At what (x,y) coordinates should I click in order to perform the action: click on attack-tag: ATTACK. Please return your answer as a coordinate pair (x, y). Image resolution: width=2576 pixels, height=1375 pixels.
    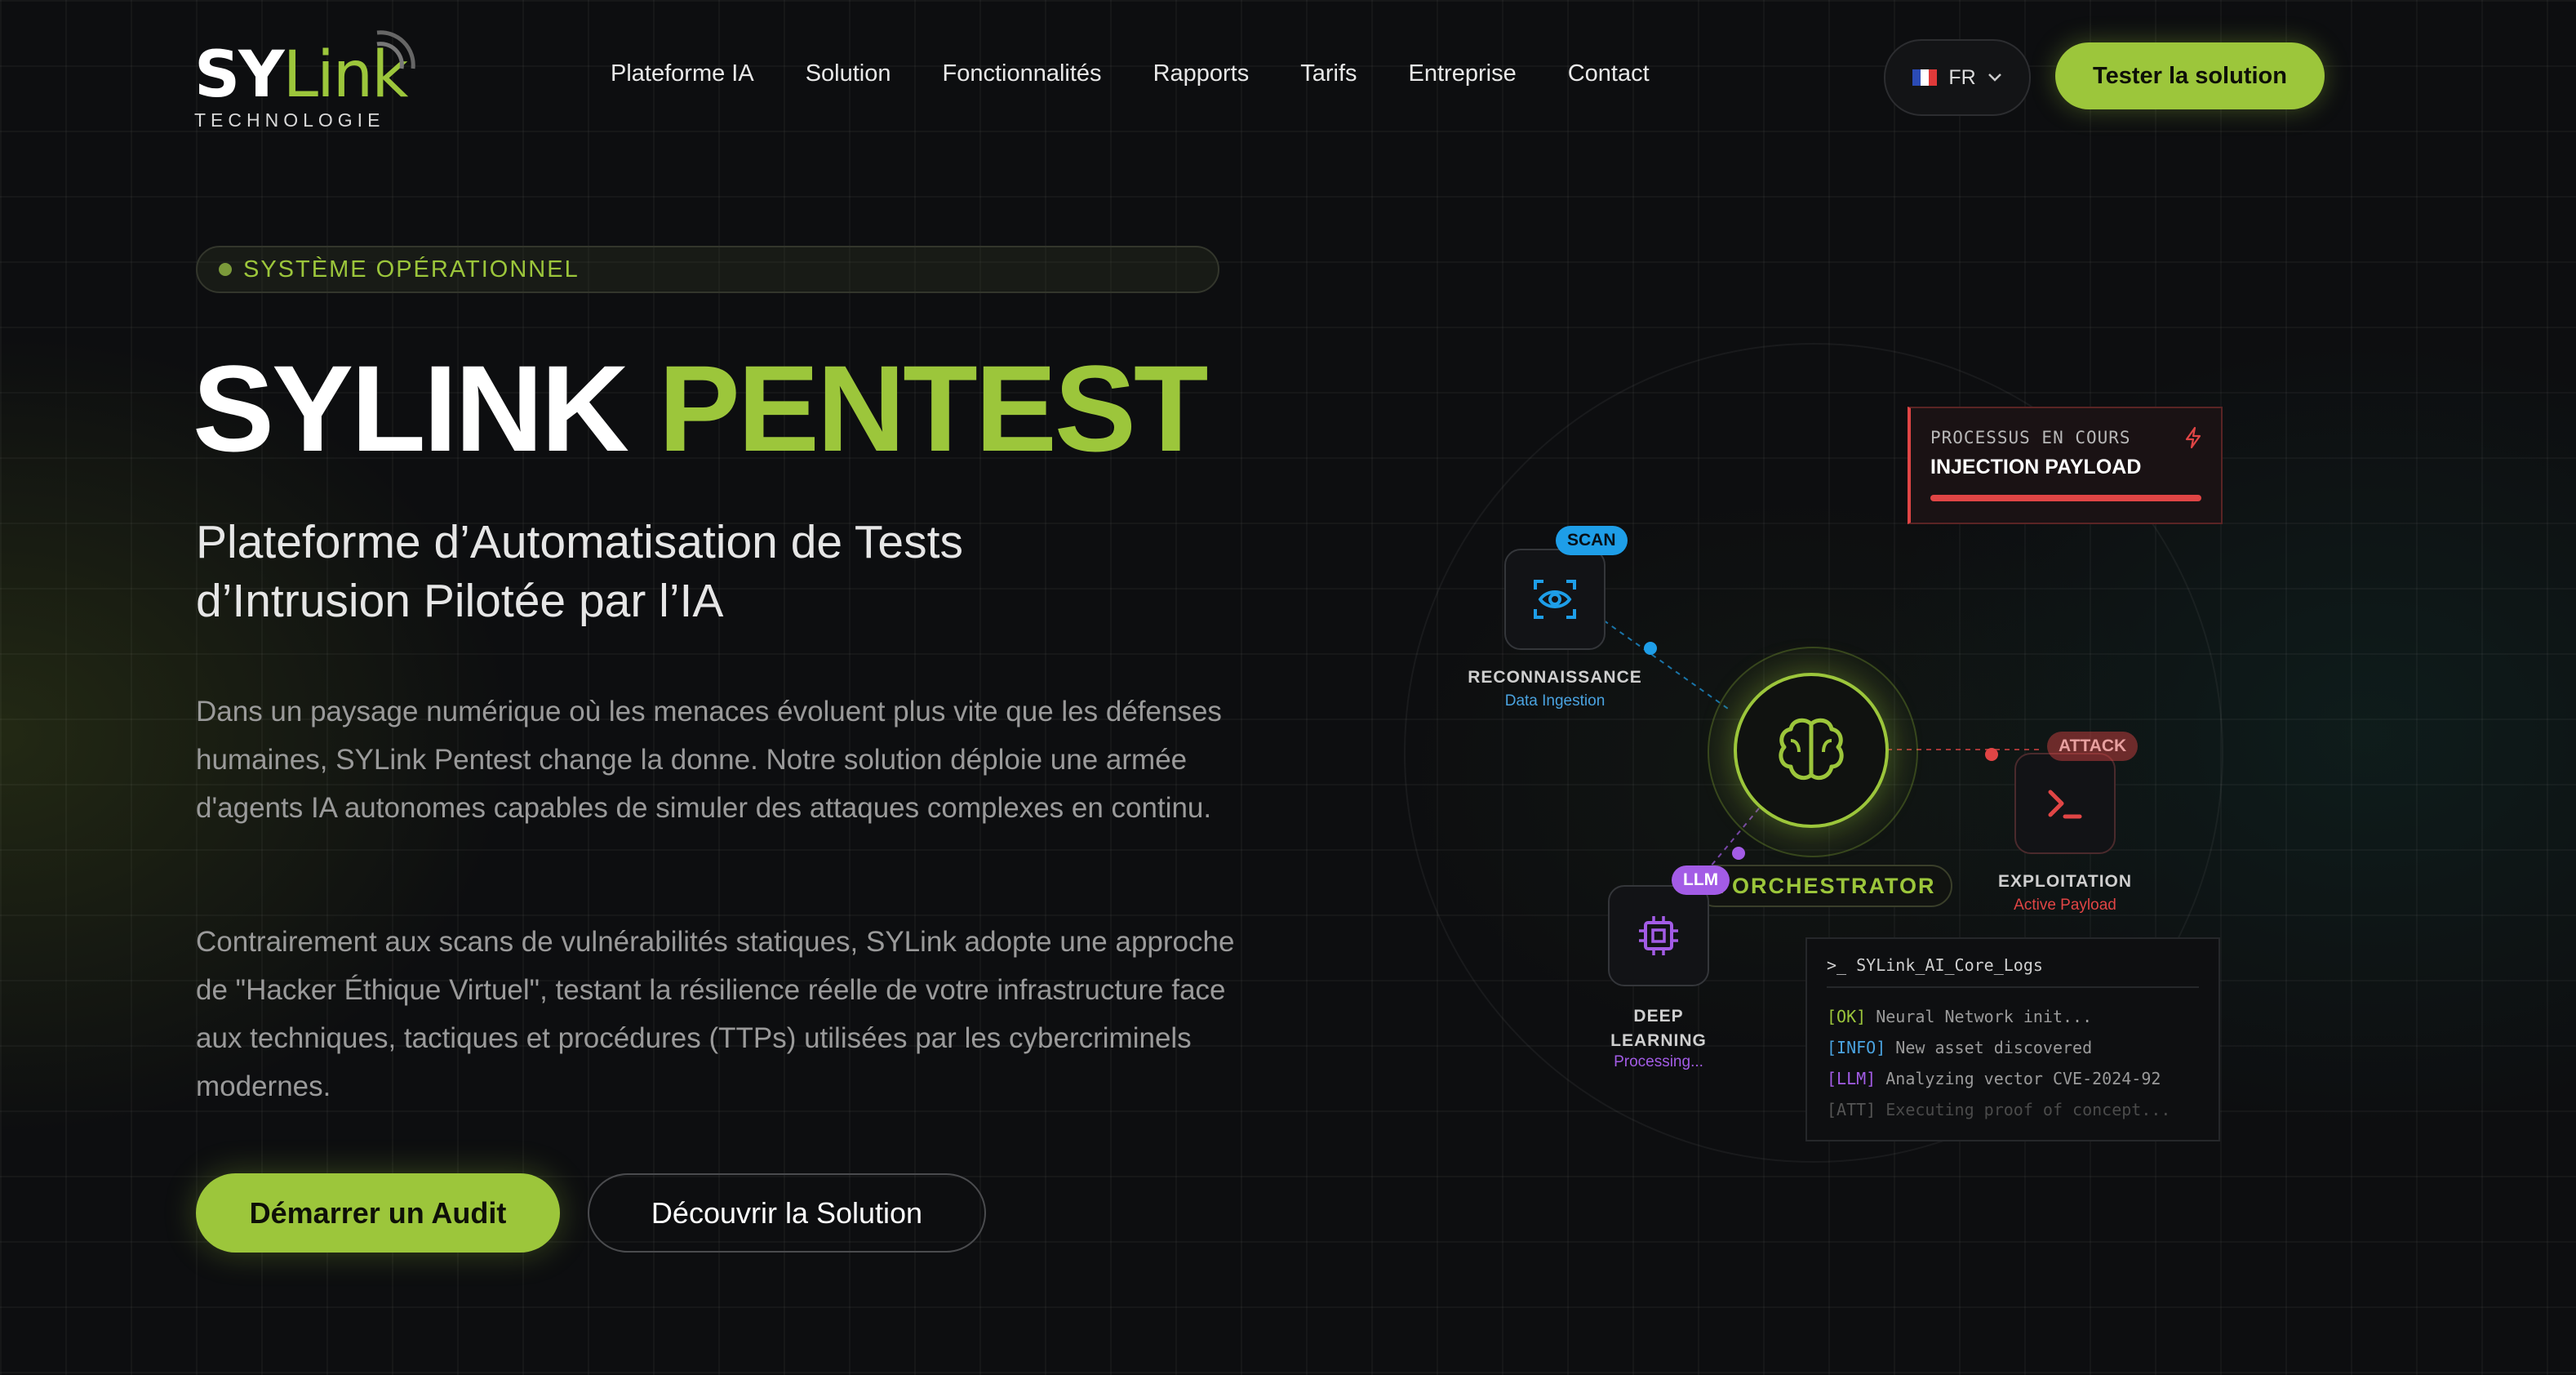
    Looking at the image, I should click on (2093, 746).